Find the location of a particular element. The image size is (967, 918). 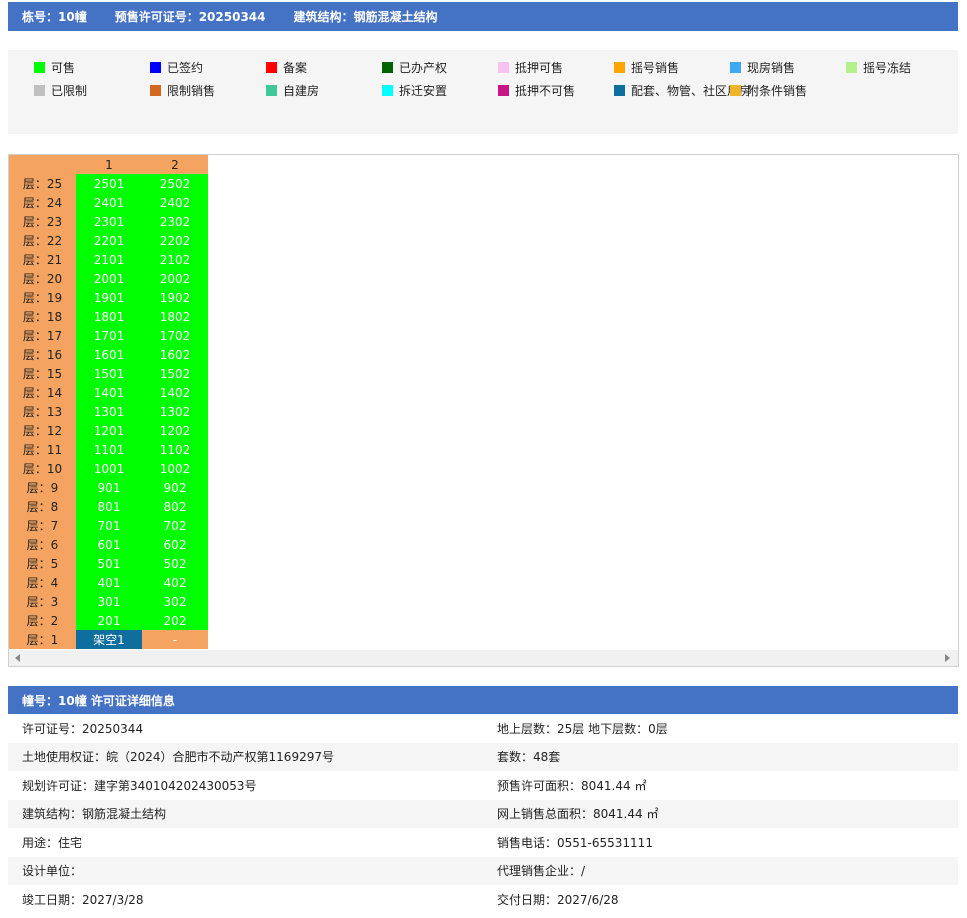

unit-cell: 301 is located at coordinates (109, 601).